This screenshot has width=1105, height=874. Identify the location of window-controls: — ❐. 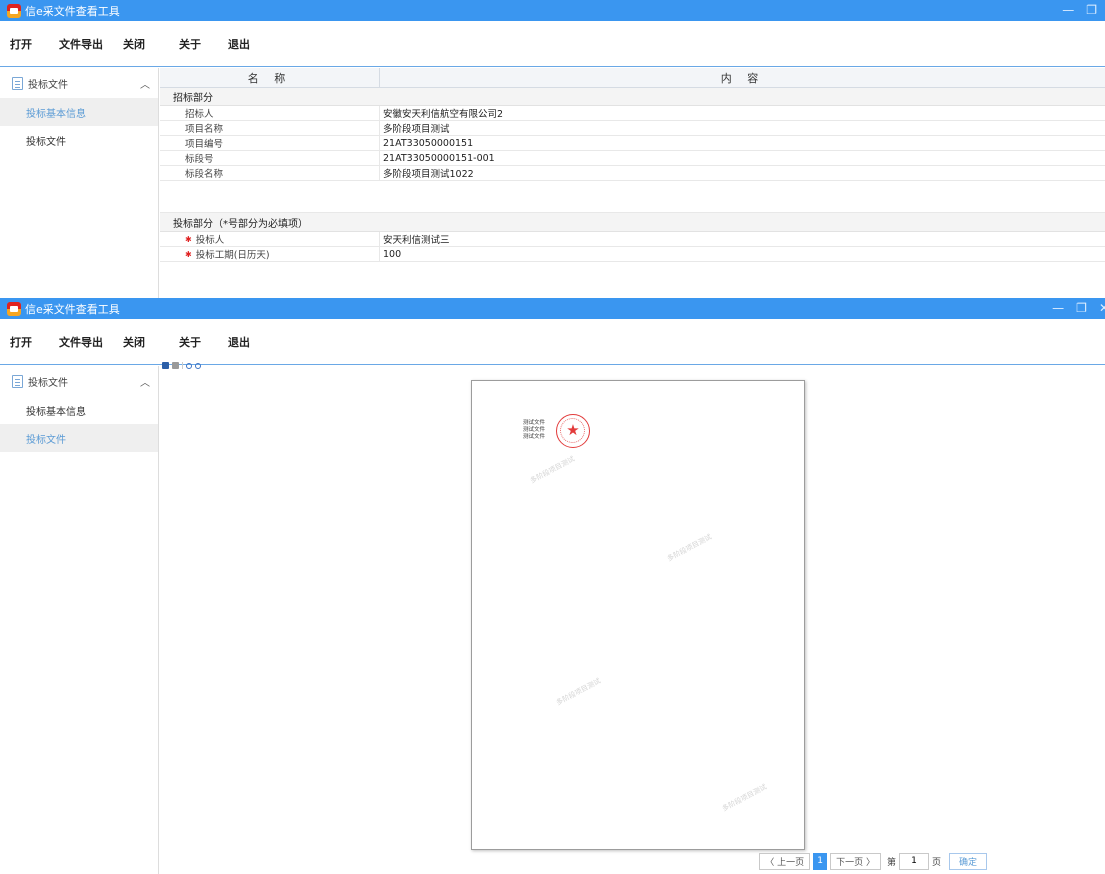
(1079, 10).